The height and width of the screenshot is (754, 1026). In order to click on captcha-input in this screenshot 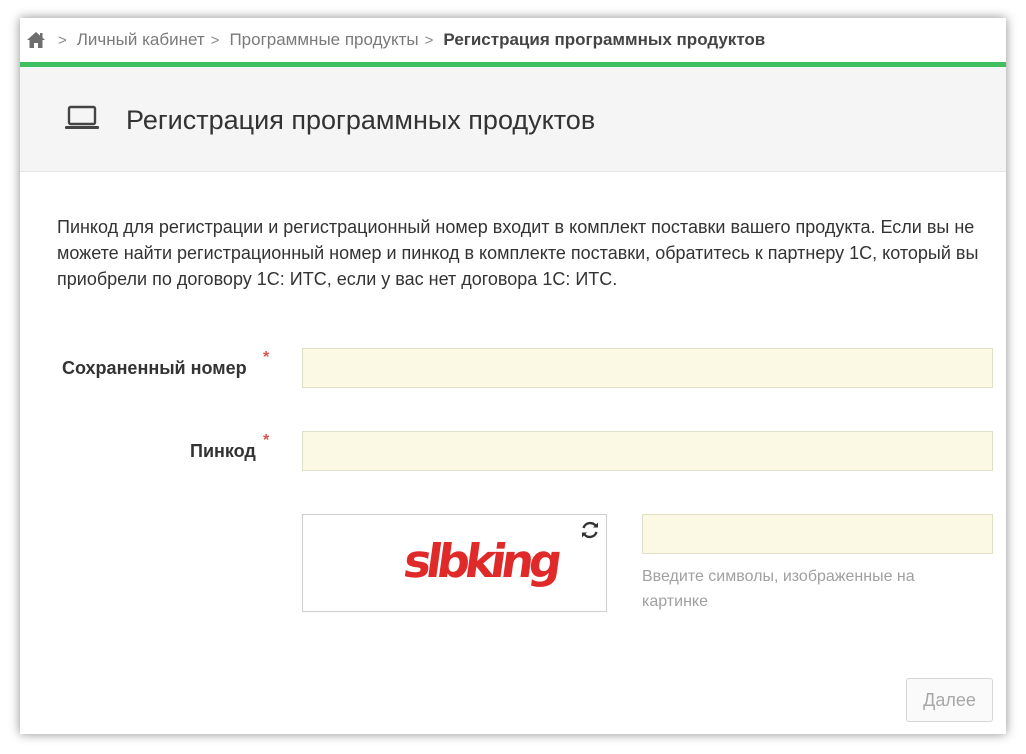, I will do `click(817, 534)`.